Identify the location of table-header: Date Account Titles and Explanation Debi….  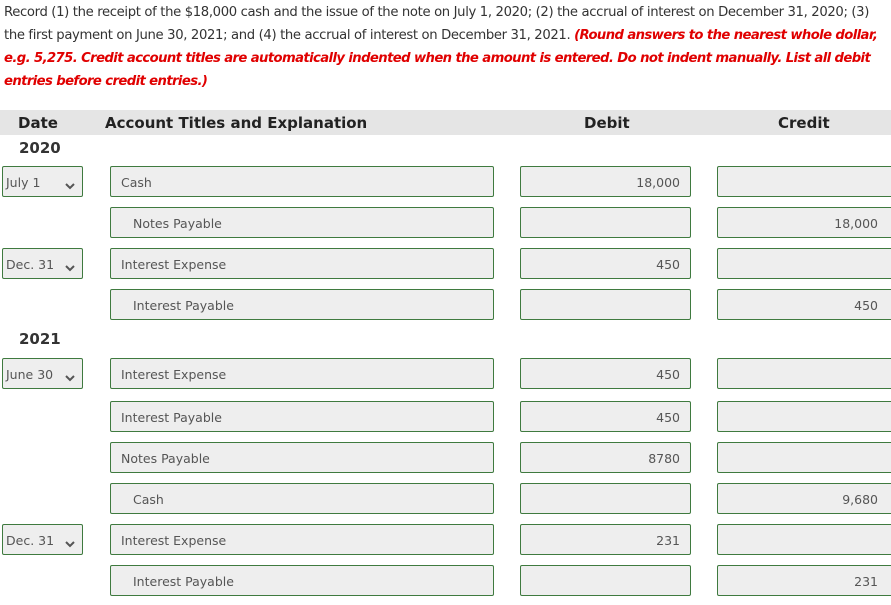
(445, 122).